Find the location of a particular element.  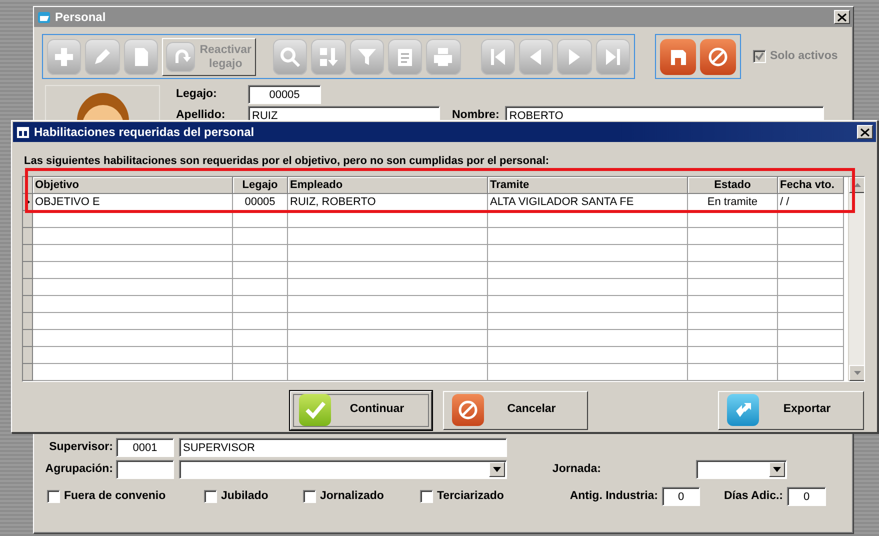

app-icon is located at coordinates (23, 132).